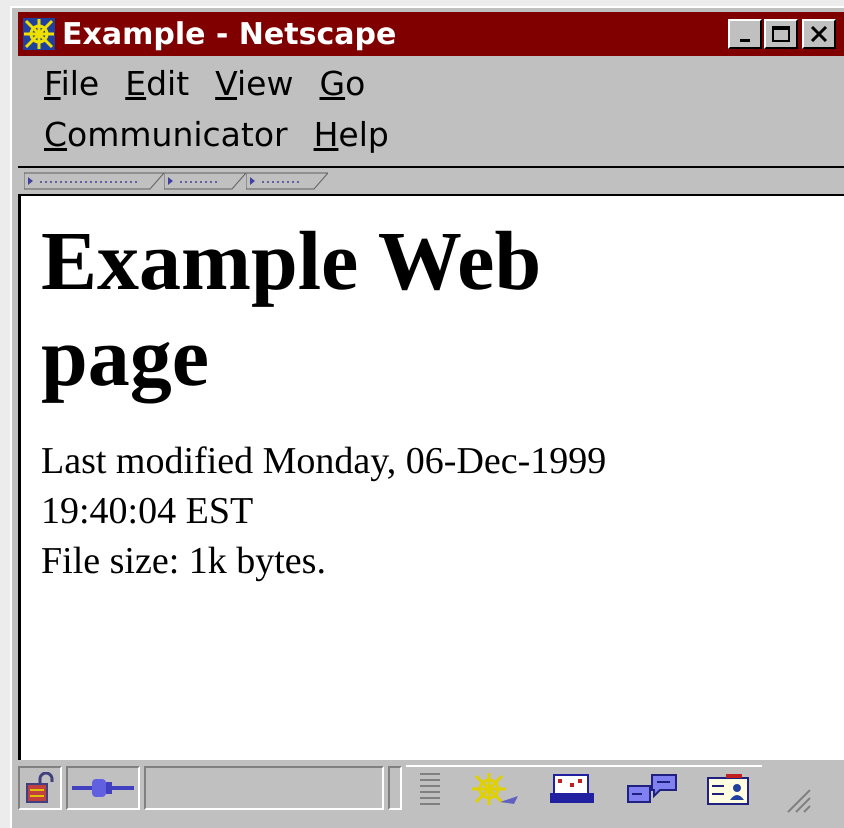 The height and width of the screenshot is (828, 844). Describe the element at coordinates (745, 40) in the screenshot. I see `minimize-icon` at that location.